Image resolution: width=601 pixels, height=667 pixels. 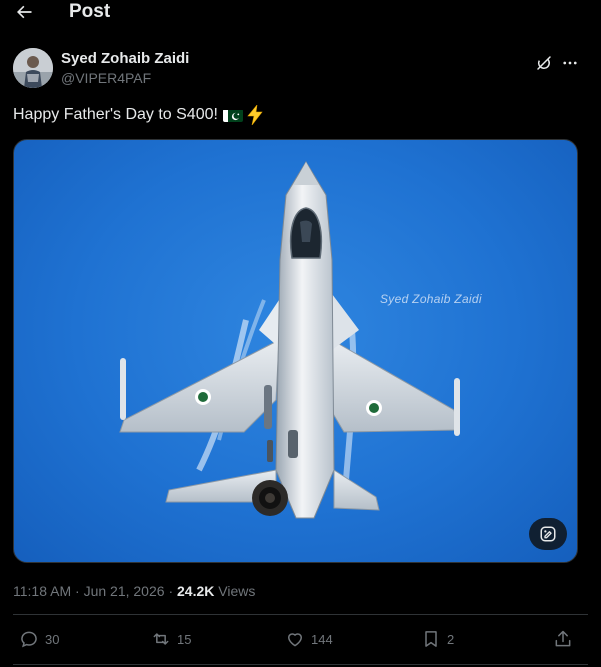 I want to click on more-options-button, so click(x=570, y=63).